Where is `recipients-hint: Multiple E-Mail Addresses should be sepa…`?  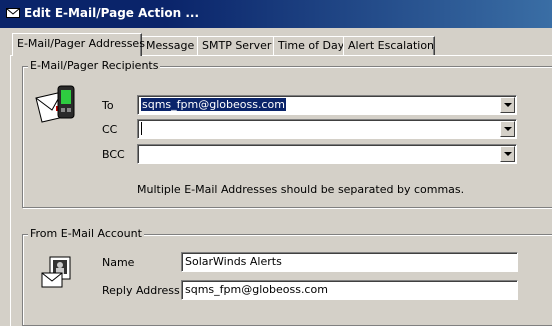
recipients-hint: Multiple E-Mail Addresses should be sepa… is located at coordinates (301, 189).